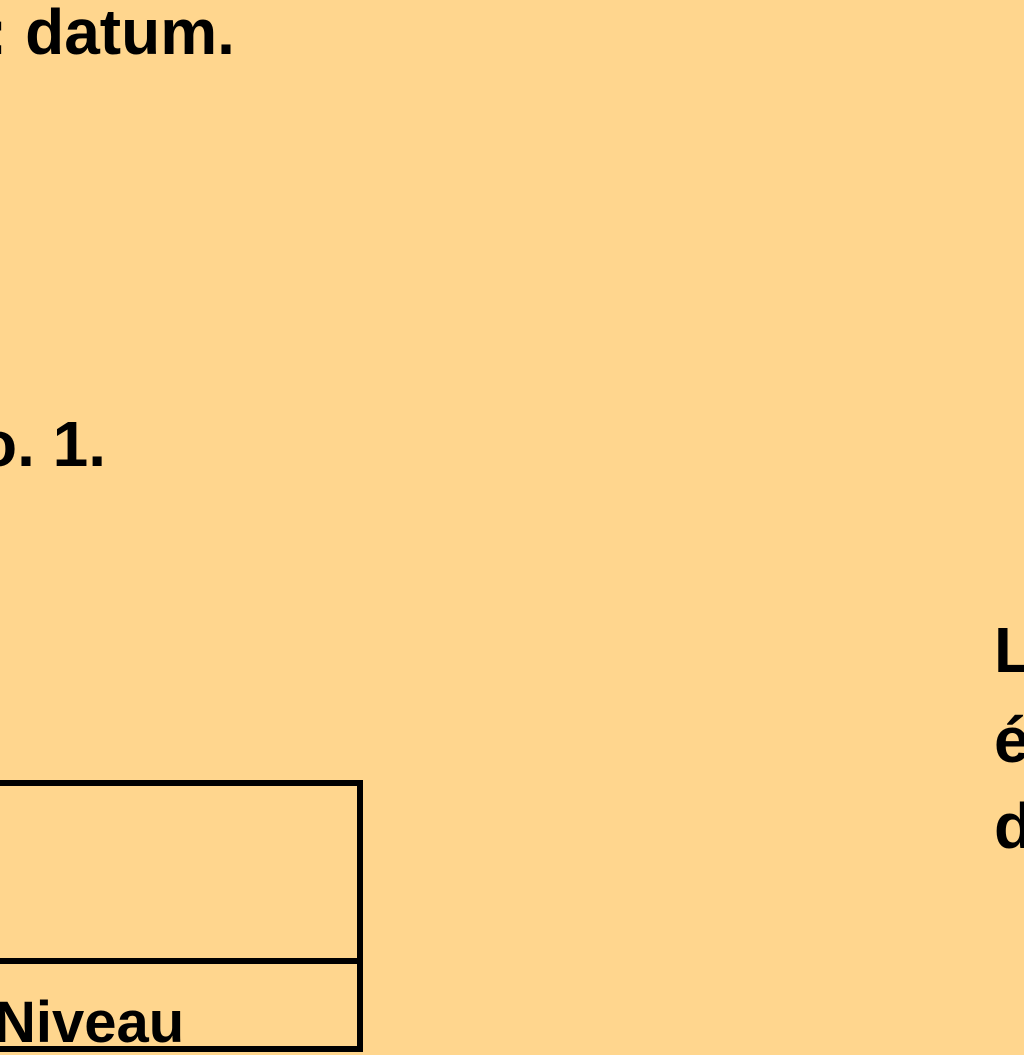 The height and width of the screenshot is (1055, 1024). Describe the element at coordinates (117, 34) in the screenshot. I see `paragraph-fragment: : datum.` at that location.